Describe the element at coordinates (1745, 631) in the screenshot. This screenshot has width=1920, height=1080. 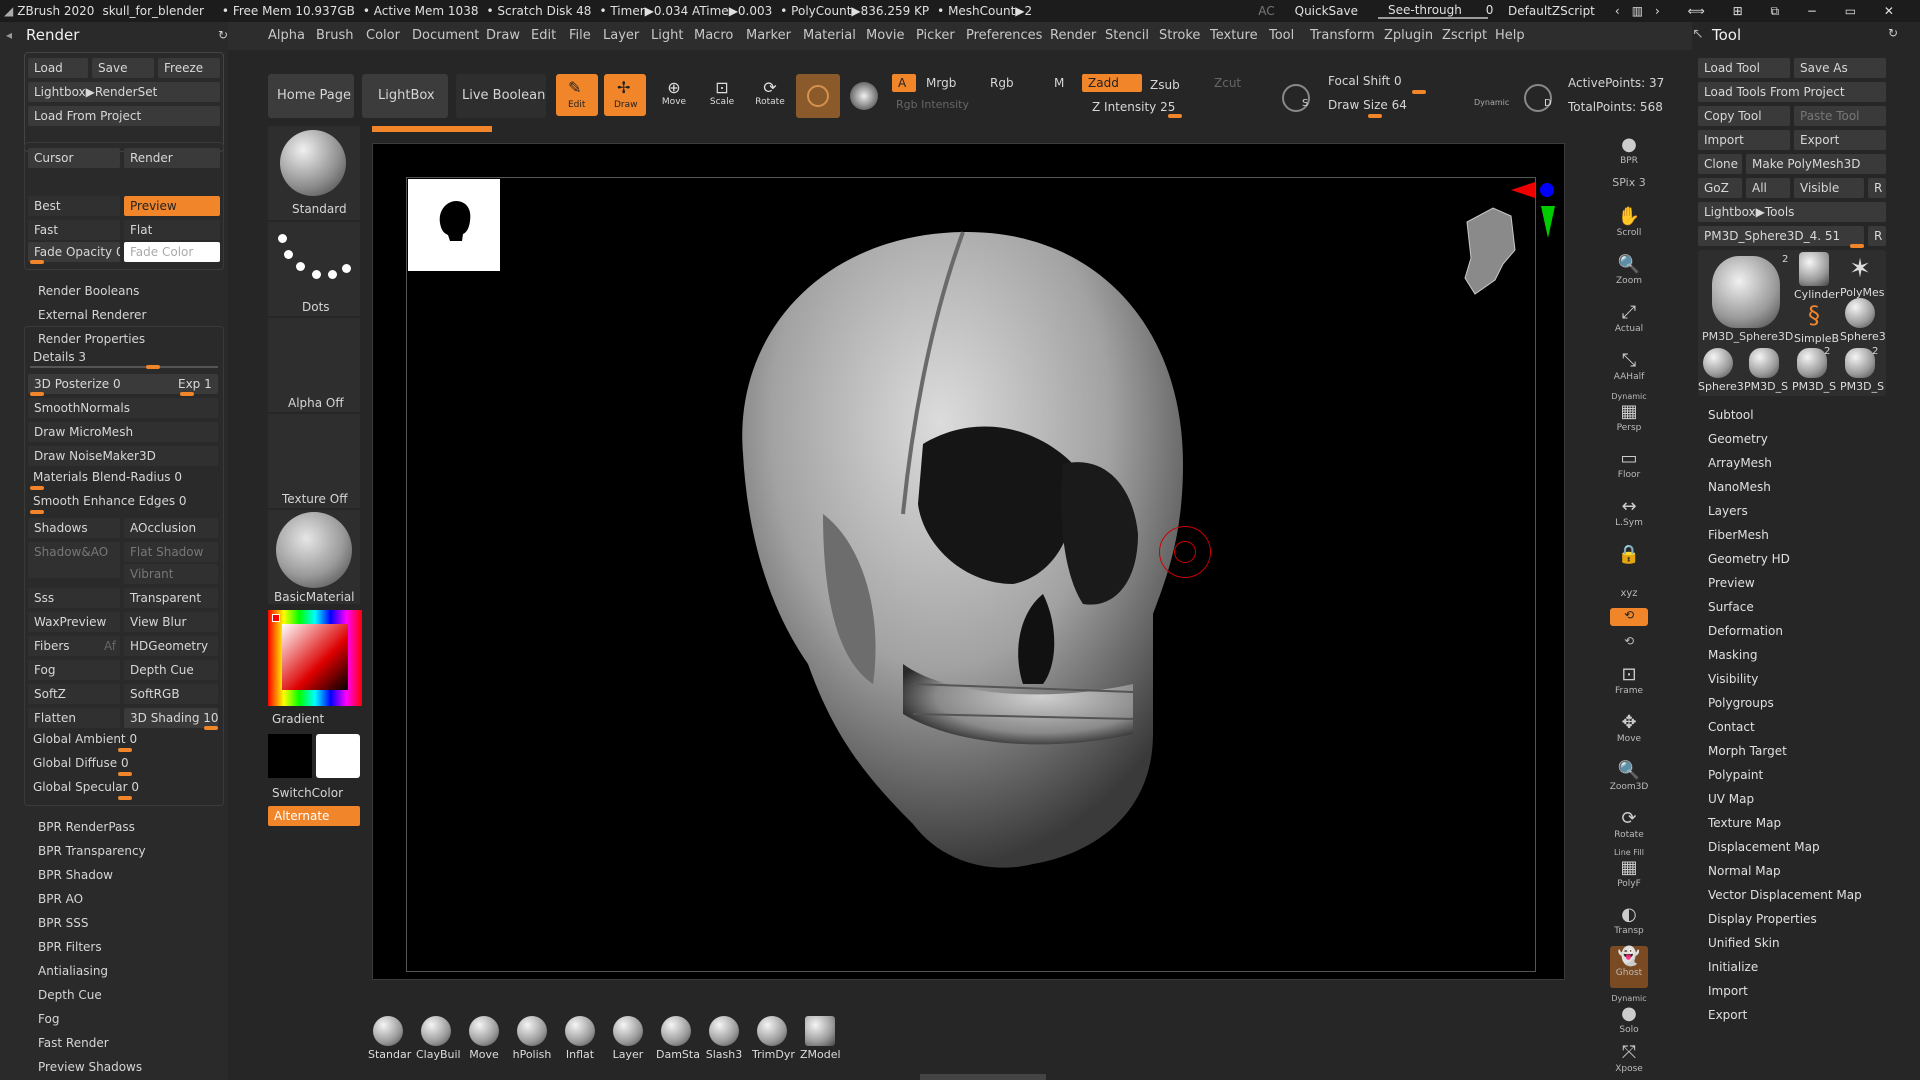
I see `deformation-section: Deformation` at that location.